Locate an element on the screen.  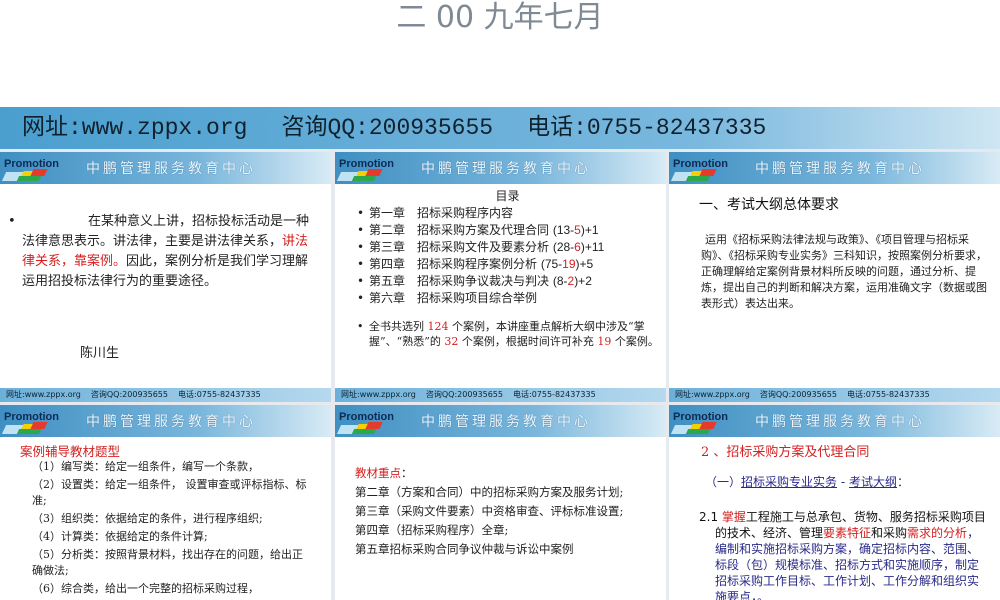
question-type-item: （1）编写类：给定一组条件，编写一个条款， is located at coordinates (145, 466).